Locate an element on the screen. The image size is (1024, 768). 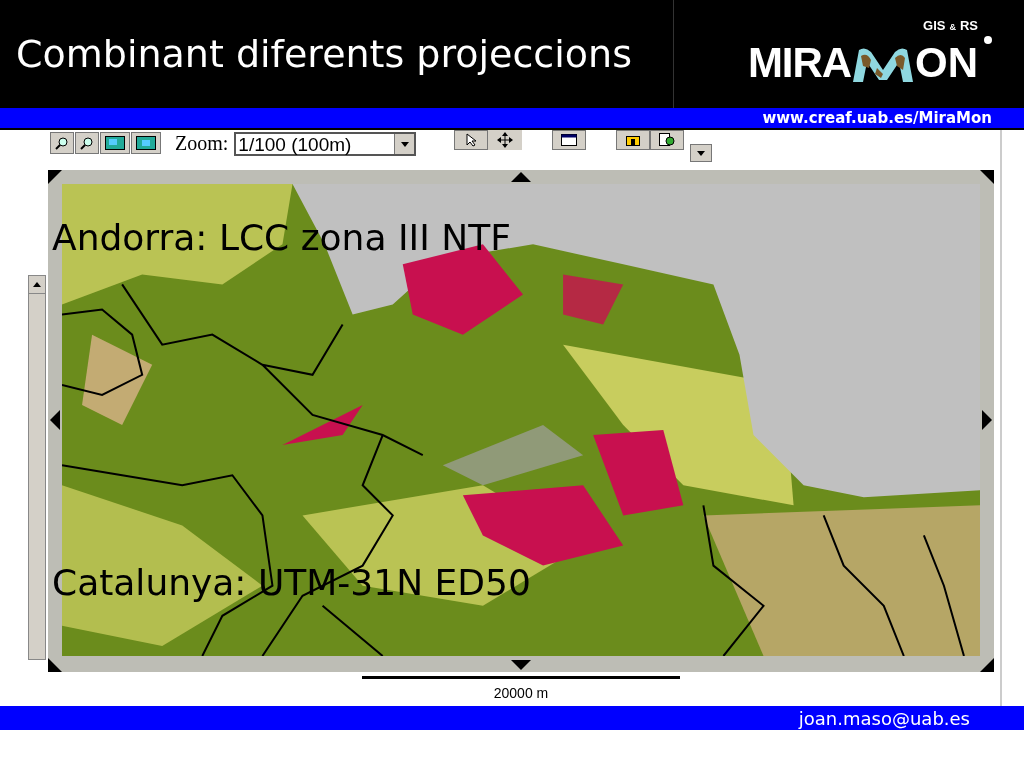
building-icon is located at coordinates (633, 140).